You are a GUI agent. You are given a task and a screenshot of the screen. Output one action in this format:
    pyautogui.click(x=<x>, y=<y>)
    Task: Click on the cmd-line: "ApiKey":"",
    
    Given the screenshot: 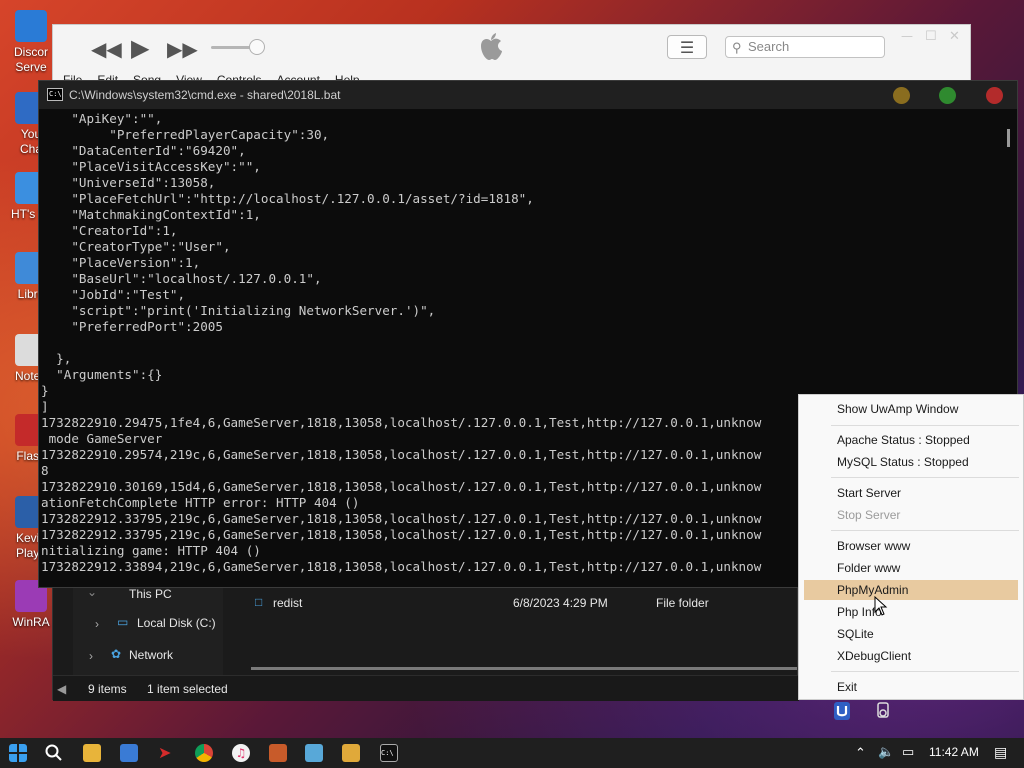 What is the action you would take?
    pyautogui.click(x=102, y=118)
    